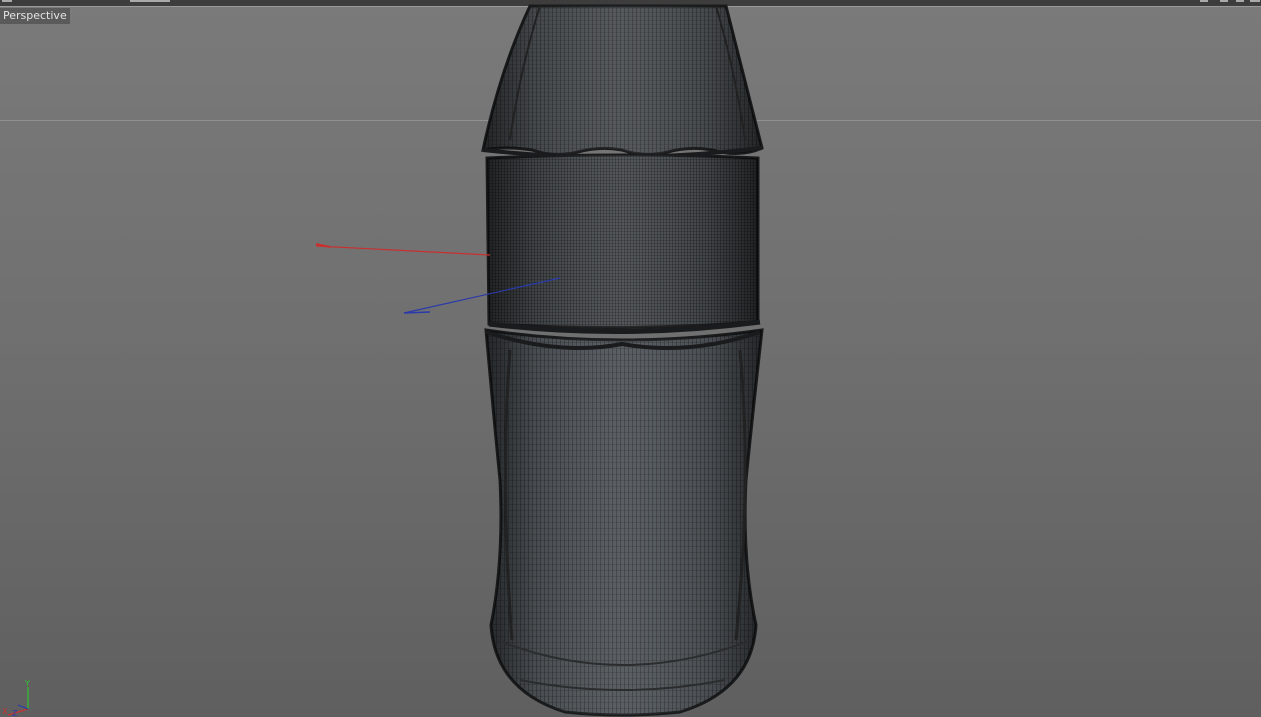 The height and width of the screenshot is (717, 1261). What do you see at coordinates (403, 250) in the screenshot?
I see `x-axis-handle` at bounding box center [403, 250].